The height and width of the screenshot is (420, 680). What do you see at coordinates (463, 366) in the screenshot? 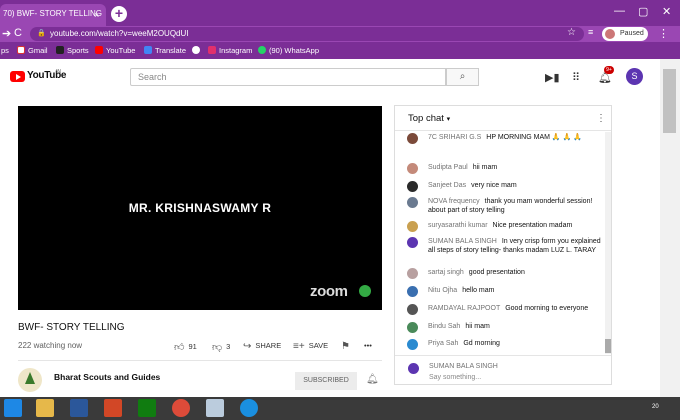
I see `chat-user-name: SUMAN BALA SINGH` at bounding box center [463, 366].